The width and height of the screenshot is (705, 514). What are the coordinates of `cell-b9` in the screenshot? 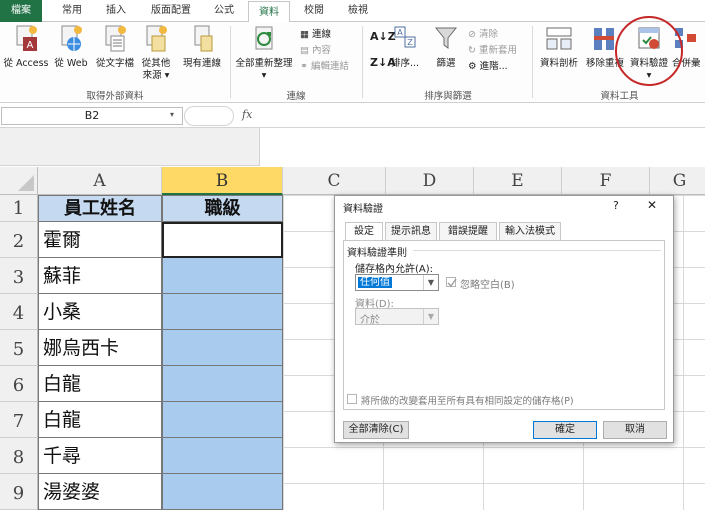 It's located at (222, 492).